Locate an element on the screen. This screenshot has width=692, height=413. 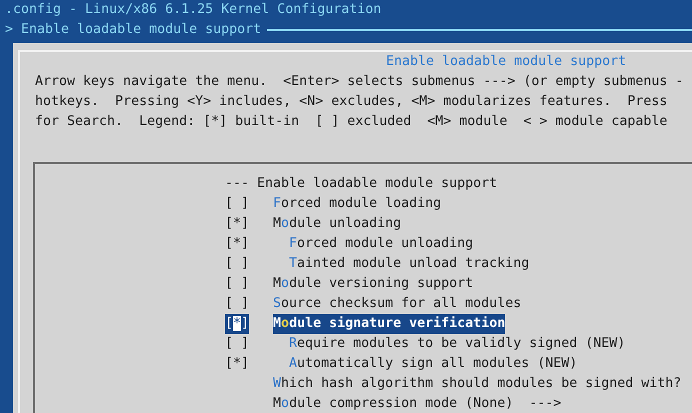
menu-item: Module signature verification is located at coordinates (389, 324).